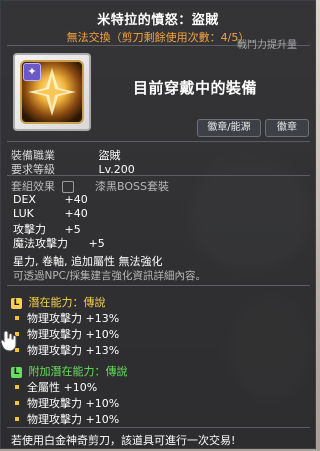 The height and width of the screenshot is (451, 320). What do you see at coordinates (132, 186) in the screenshot?
I see `set-effect-value: 漆黑BOSS套裝` at bounding box center [132, 186].